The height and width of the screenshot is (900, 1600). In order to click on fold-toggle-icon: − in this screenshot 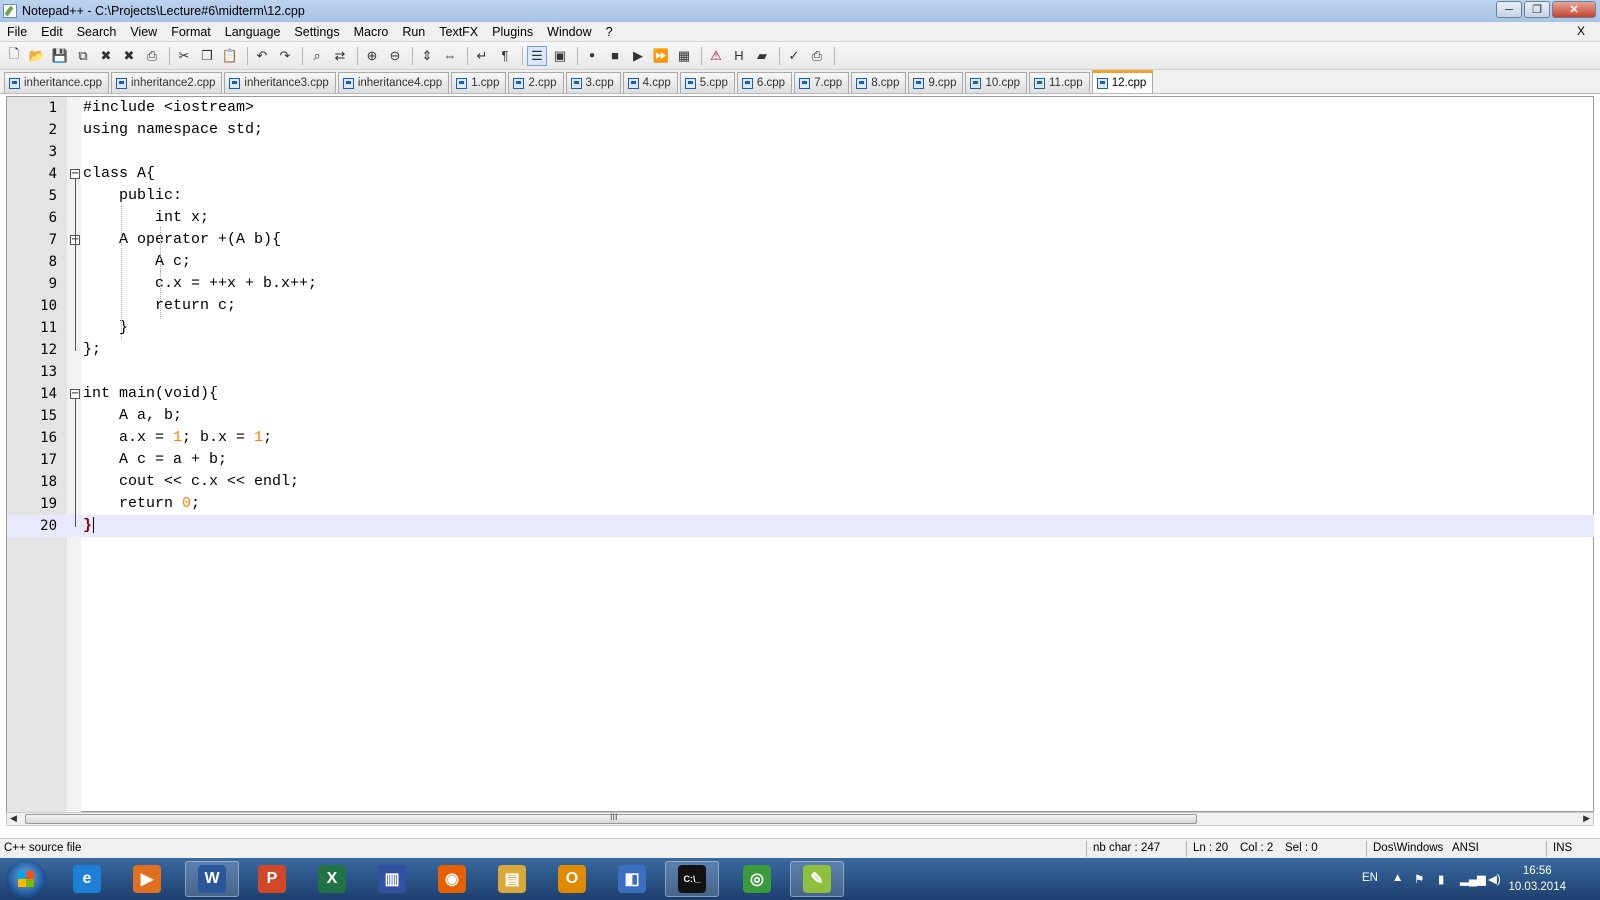, I will do `click(75, 394)`.